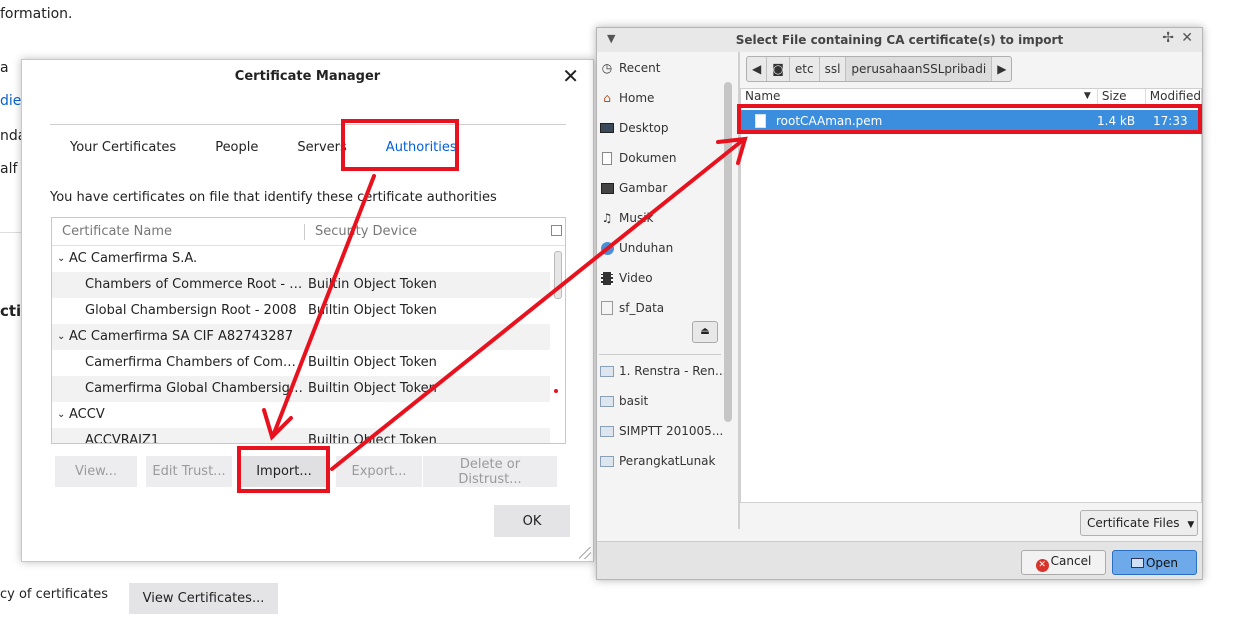 This screenshot has width=1237, height=619. What do you see at coordinates (556, 391) in the screenshot?
I see `annotation-dot` at bounding box center [556, 391].